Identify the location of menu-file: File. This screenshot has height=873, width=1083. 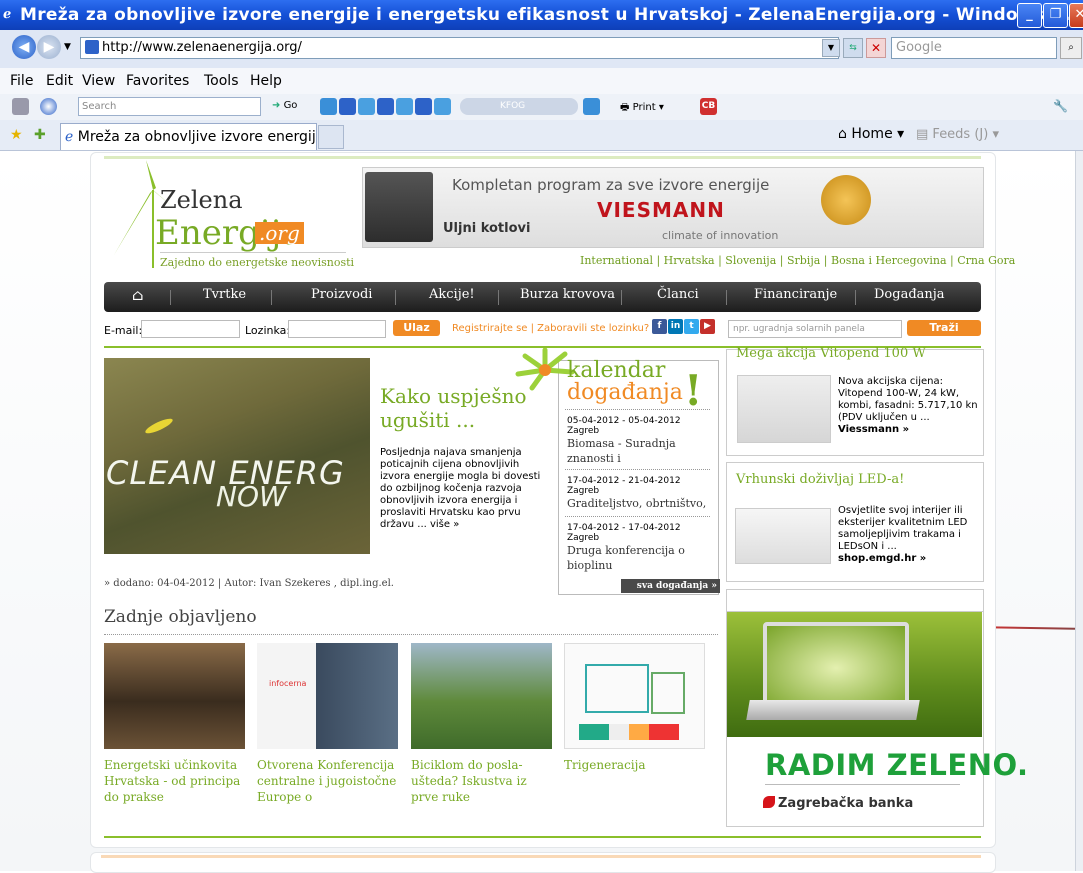
(21, 81).